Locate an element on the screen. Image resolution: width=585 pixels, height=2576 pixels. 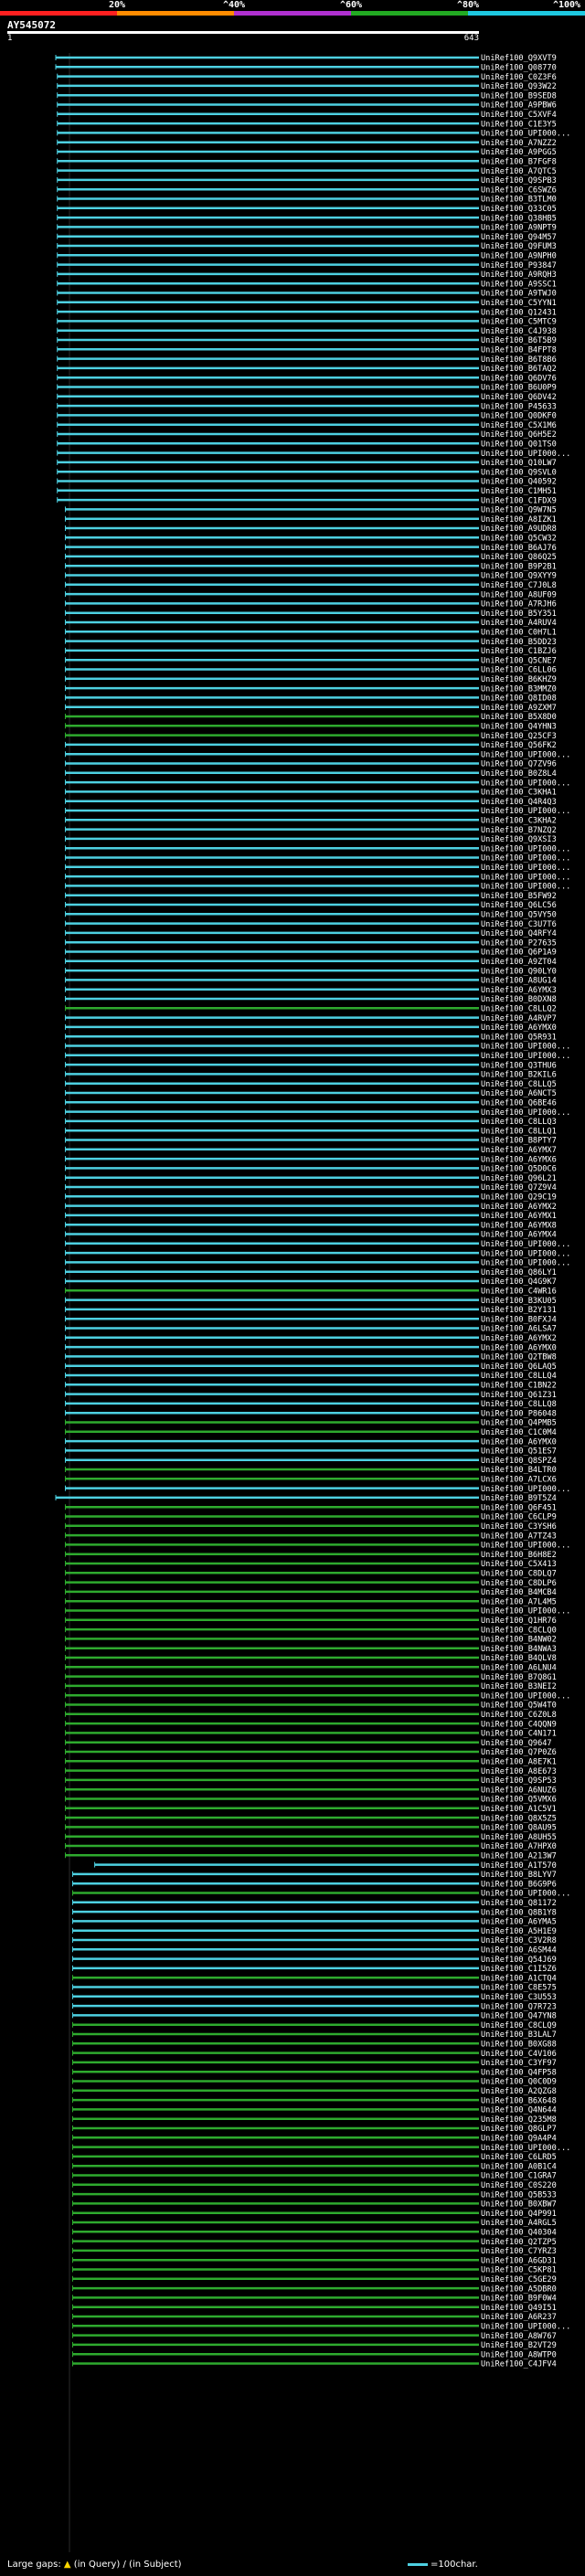
hit-row: UniRef100_Q4YHN3 is located at coordinates (311, 727).